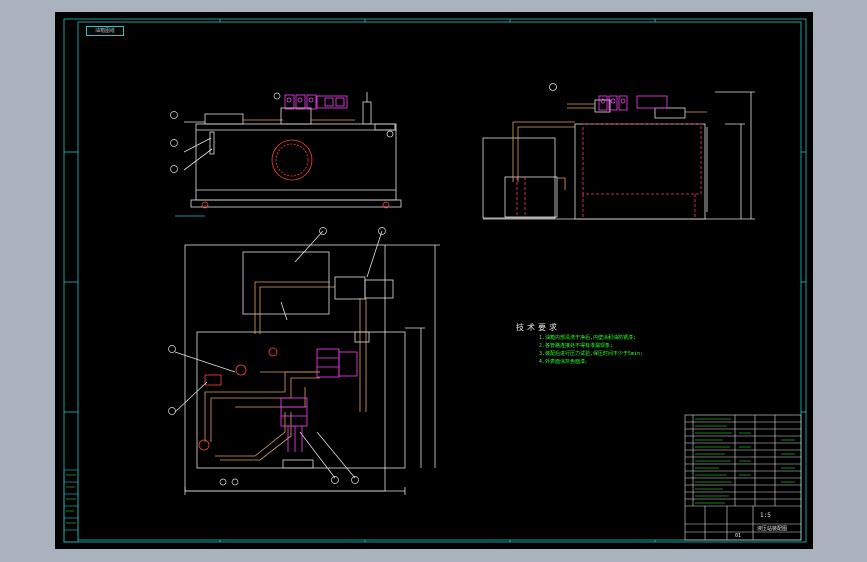 Image resolution: width=867 pixels, height=562 pixels. I want to click on title-block, so click(743, 523).